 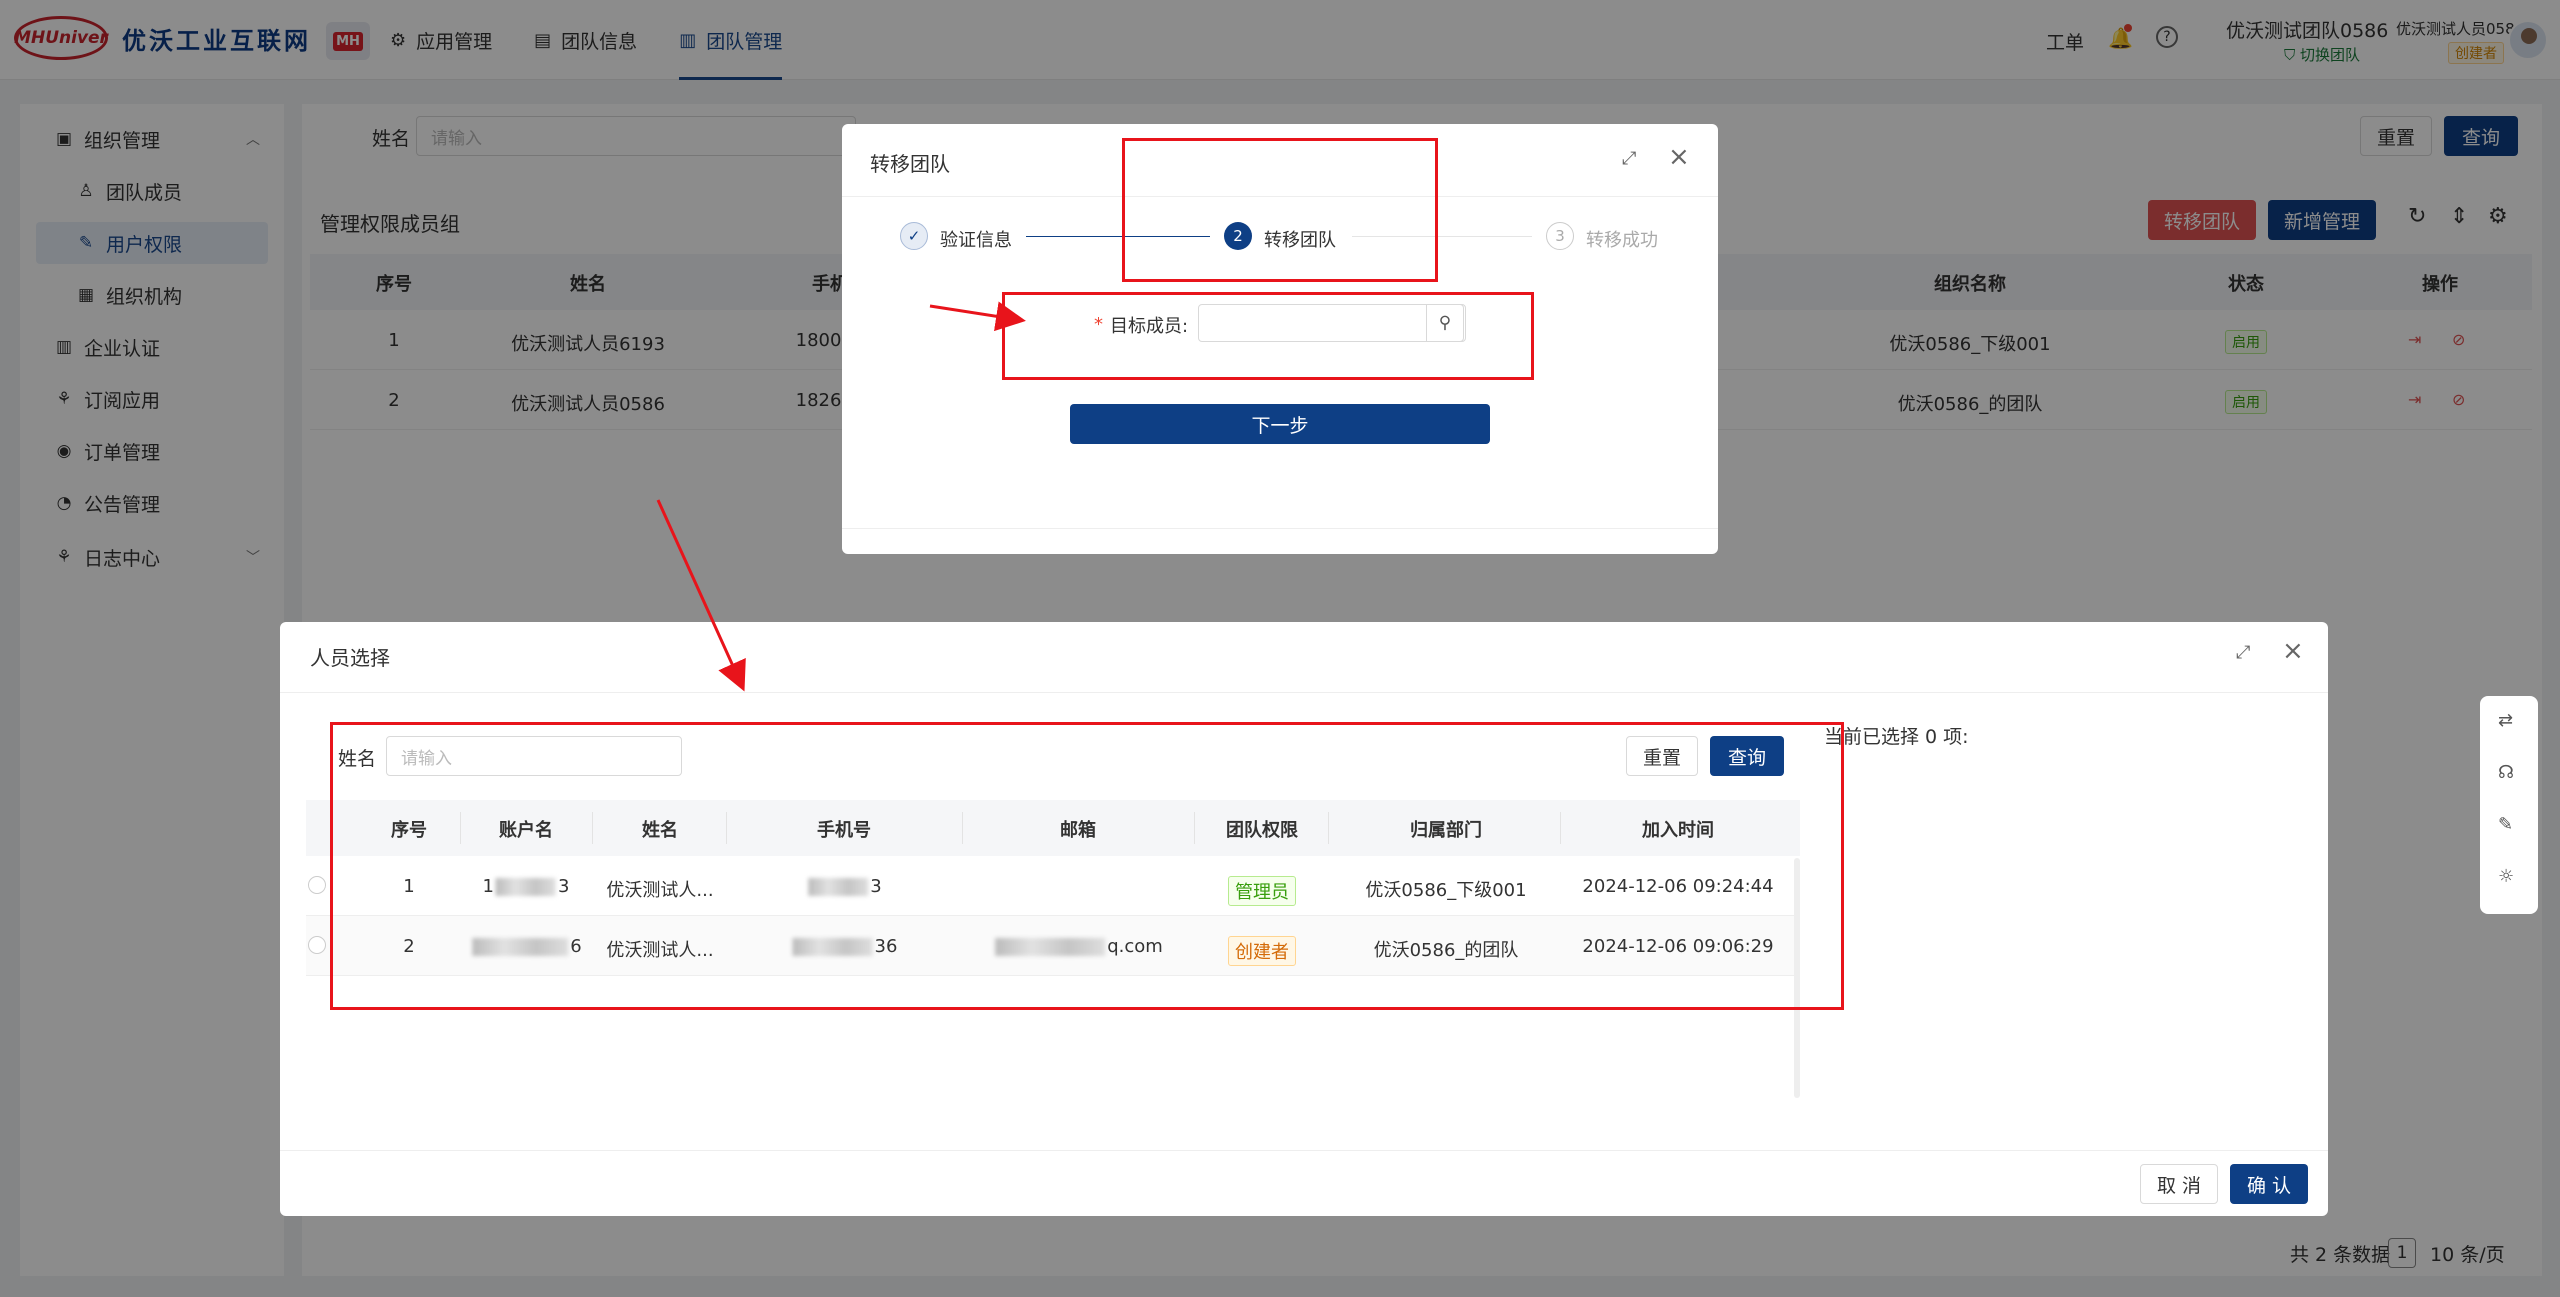 What do you see at coordinates (914, 236) in the screenshot?
I see `step-done-icon: ✓` at bounding box center [914, 236].